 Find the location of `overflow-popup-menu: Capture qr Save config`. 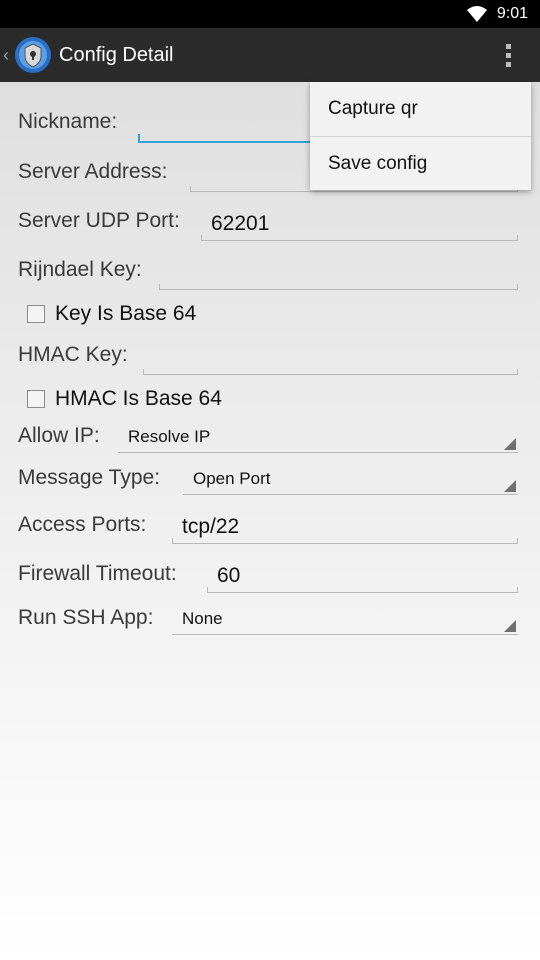

overflow-popup-menu: Capture qr Save config is located at coordinates (420, 136).